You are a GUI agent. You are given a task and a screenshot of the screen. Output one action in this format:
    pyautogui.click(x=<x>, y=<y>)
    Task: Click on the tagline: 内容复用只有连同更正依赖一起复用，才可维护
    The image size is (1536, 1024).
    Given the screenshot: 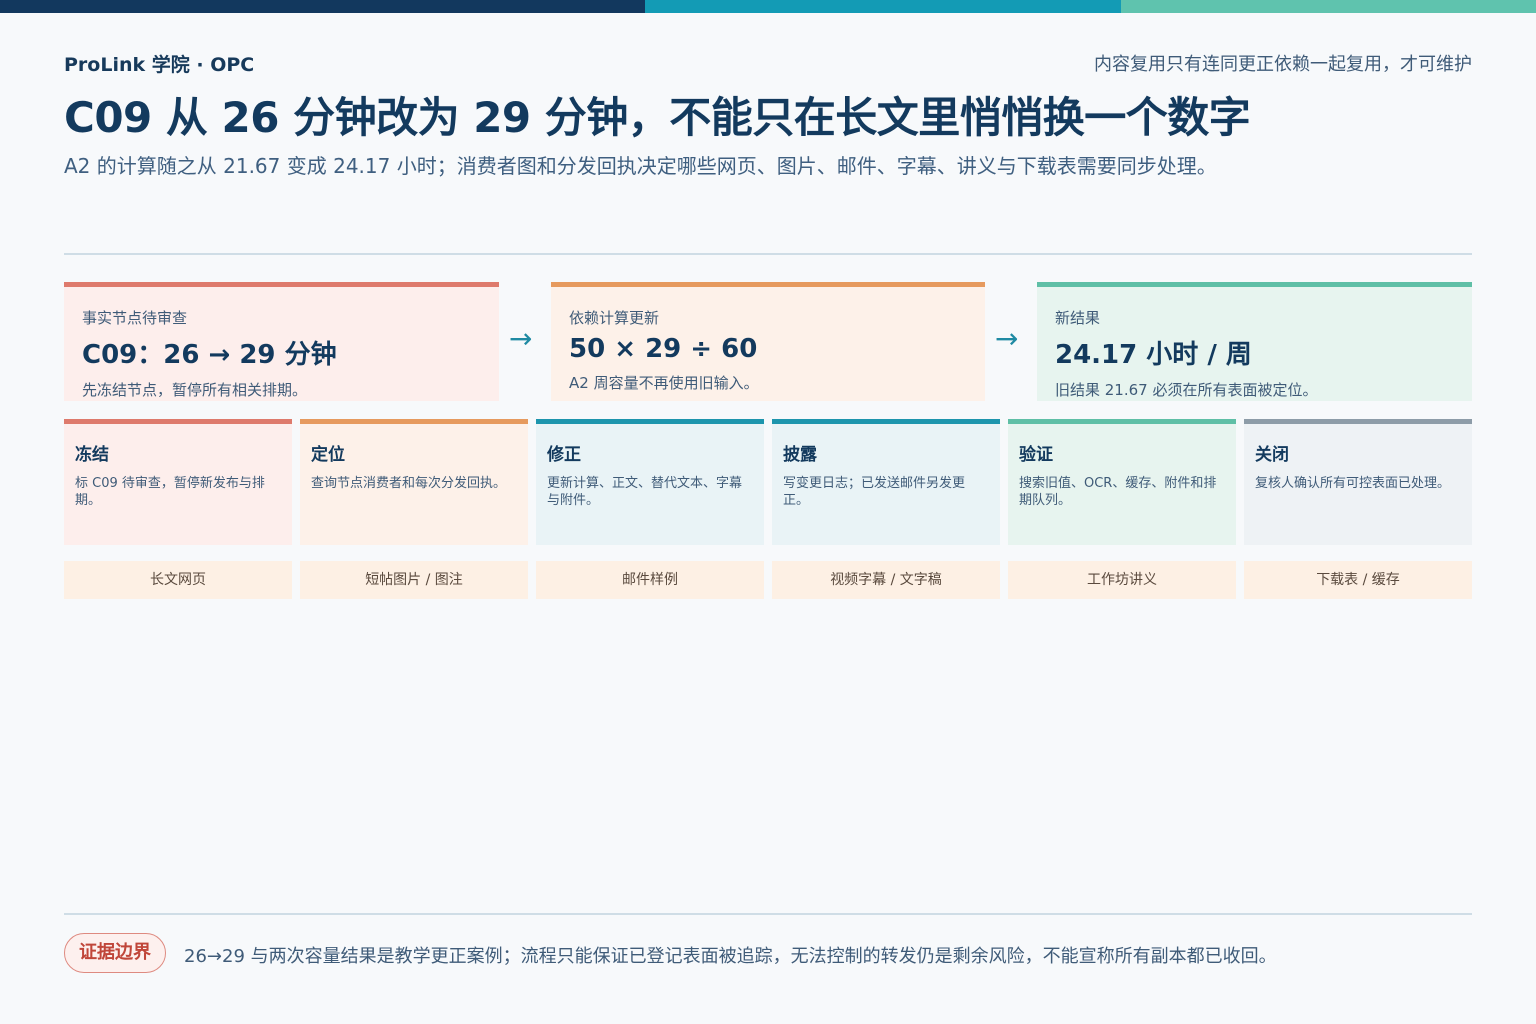 What is the action you would take?
    pyautogui.click(x=1283, y=64)
    